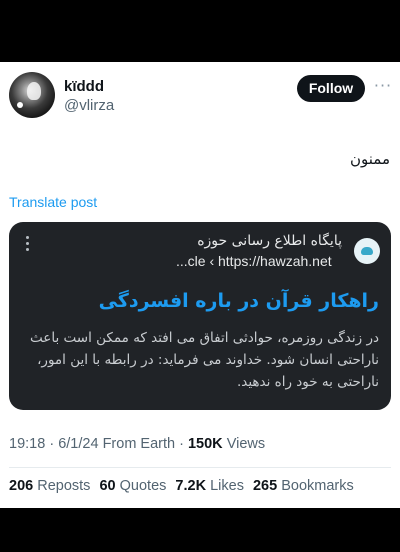 This screenshot has width=400, height=552. Describe the element at coordinates (28, 245) in the screenshot. I see `vertical-dots-icon` at that location.